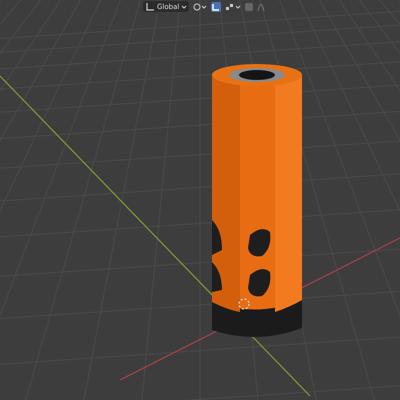 This screenshot has height=400, width=400. What do you see at coordinates (184, 7) in the screenshot?
I see `caret-icon` at bounding box center [184, 7].